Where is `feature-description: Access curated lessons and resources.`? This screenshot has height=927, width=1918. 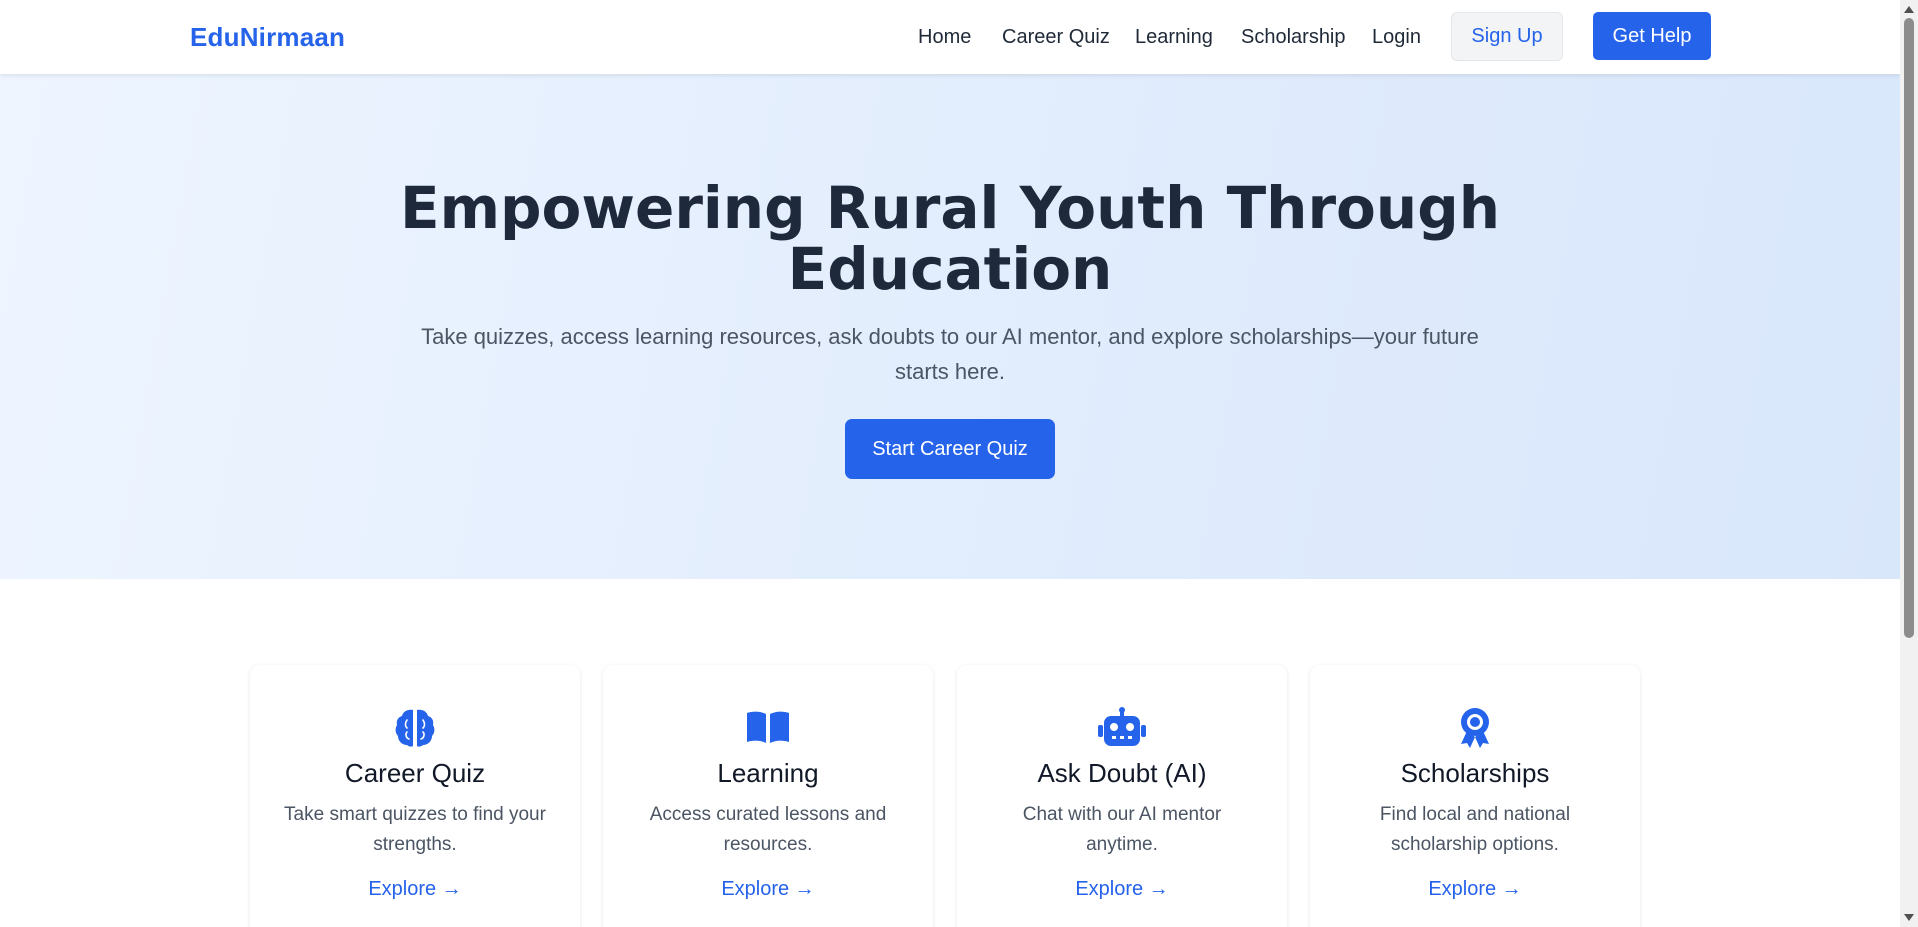
feature-description: Access curated lessons and resources. is located at coordinates (768, 829).